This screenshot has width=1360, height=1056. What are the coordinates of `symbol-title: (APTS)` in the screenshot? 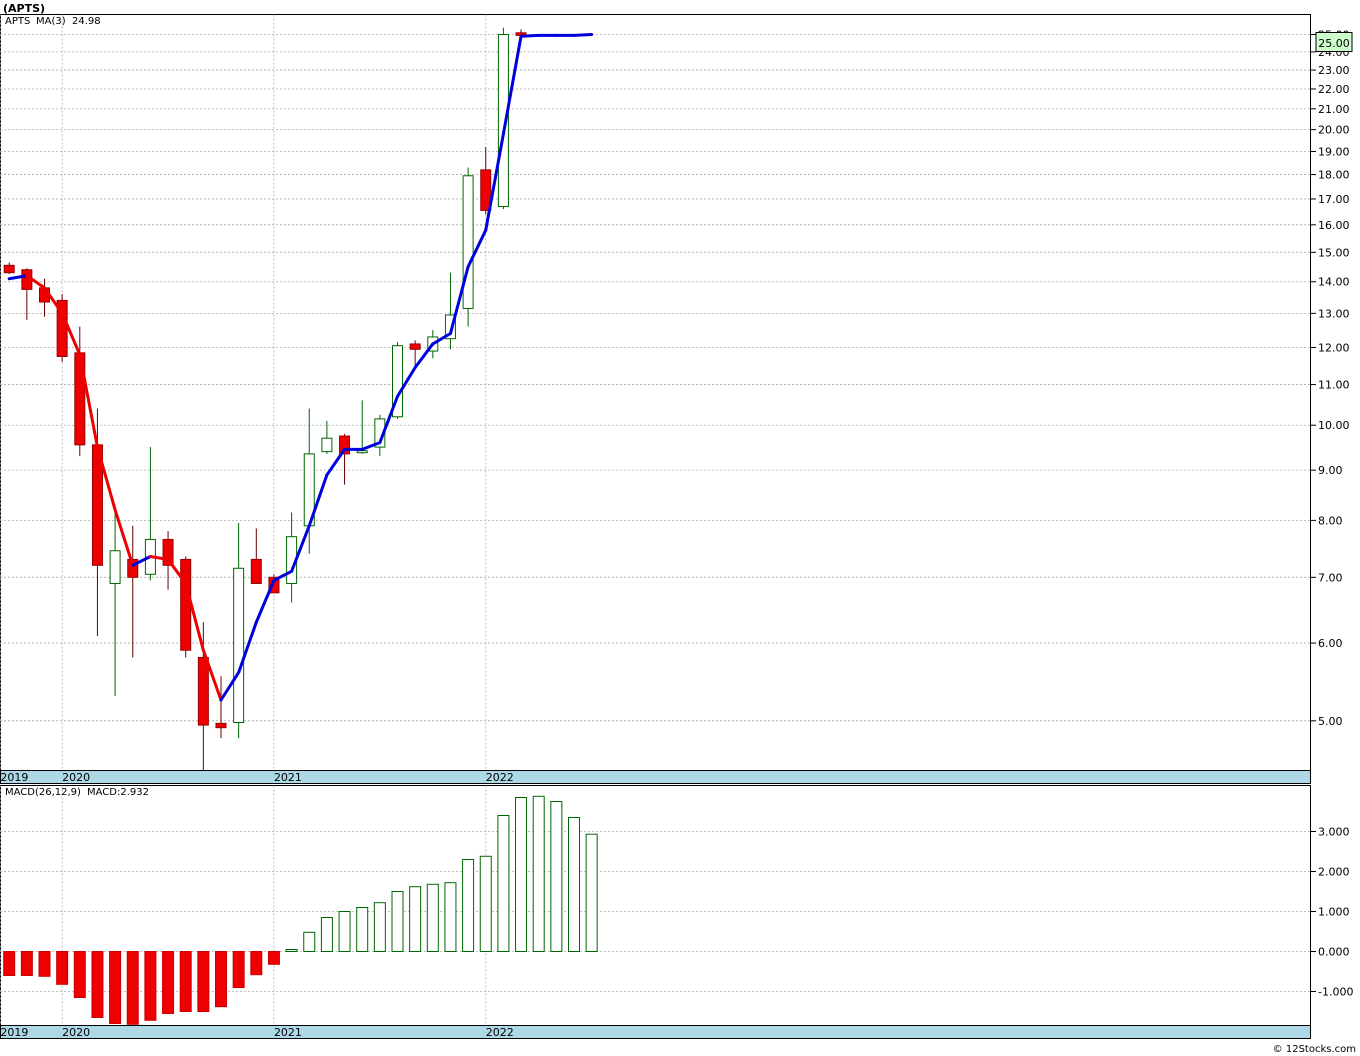 It's located at (24, 8).